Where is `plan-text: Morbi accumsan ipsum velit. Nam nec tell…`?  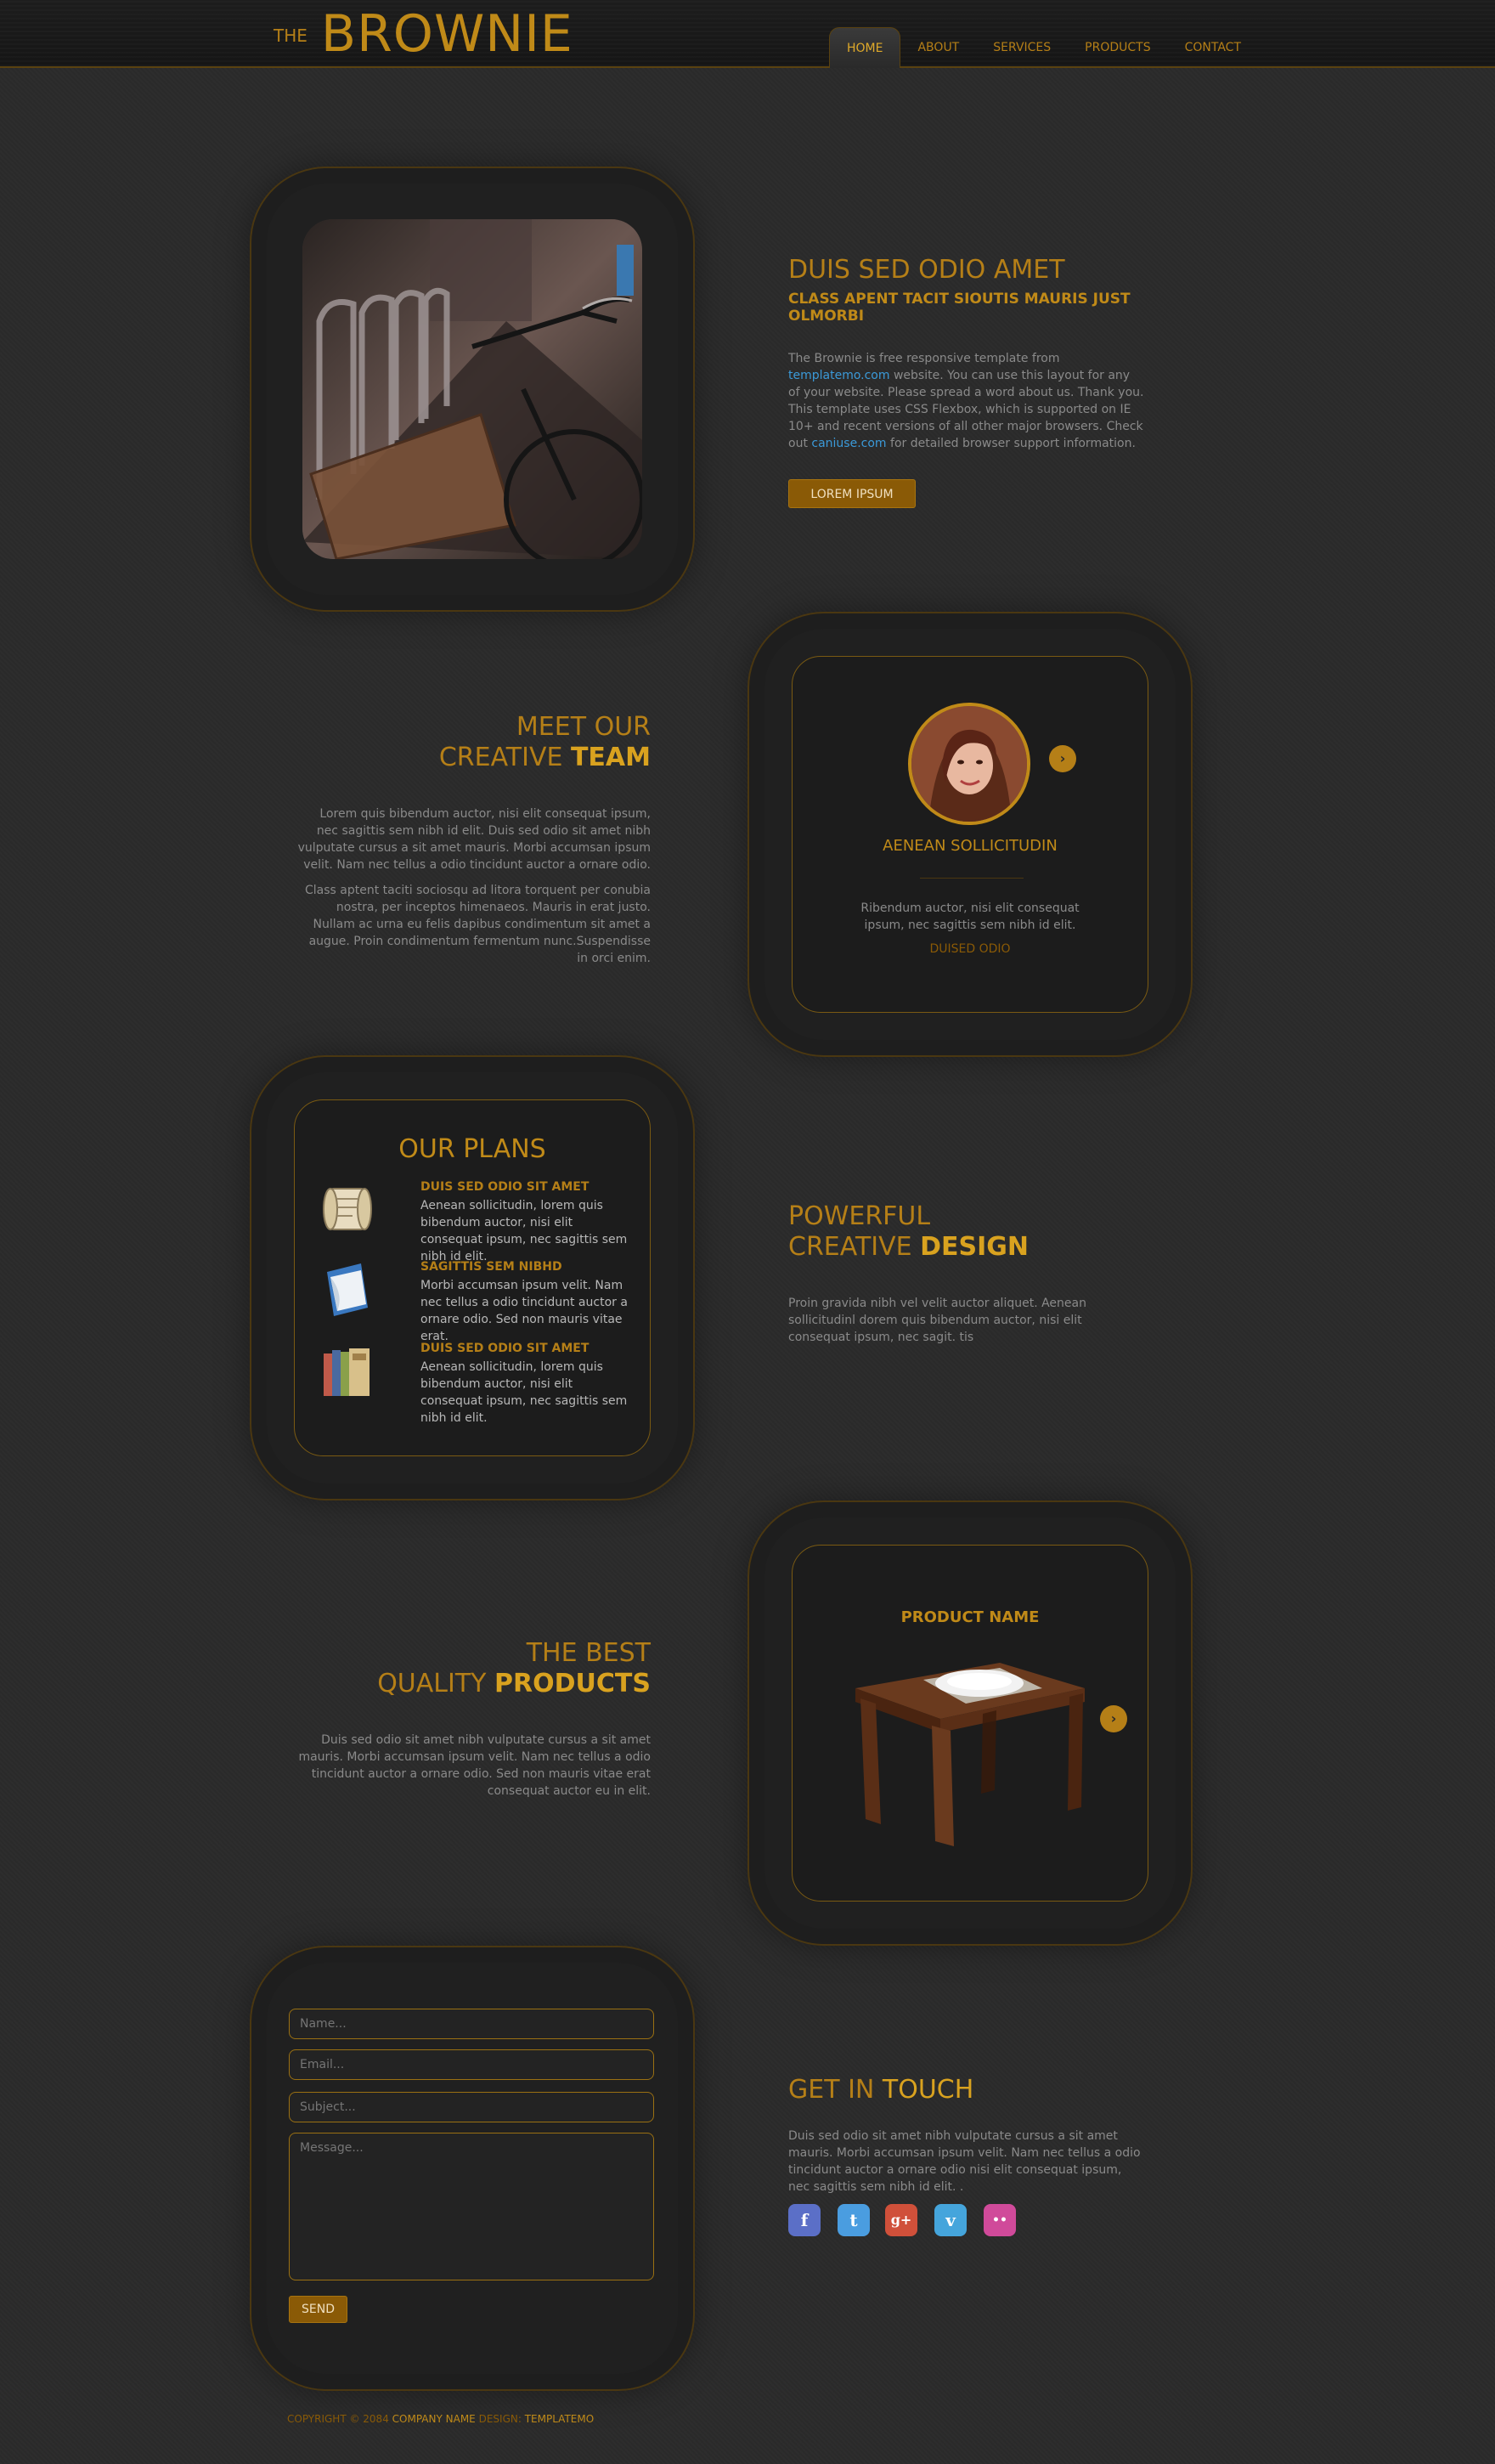 plan-text: Morbi accumsan ipsum velit. Nam nec tell… is located at coordinates (524, 1311).